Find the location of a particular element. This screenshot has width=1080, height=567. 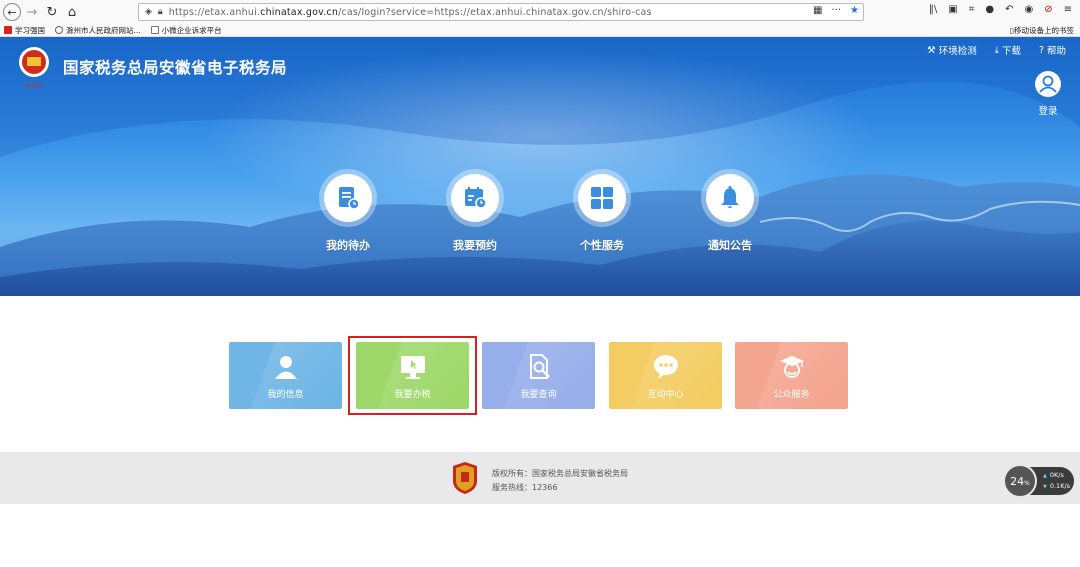

bookmark-item: 小微企业诉求平台 is located at coordinates (186, 30).